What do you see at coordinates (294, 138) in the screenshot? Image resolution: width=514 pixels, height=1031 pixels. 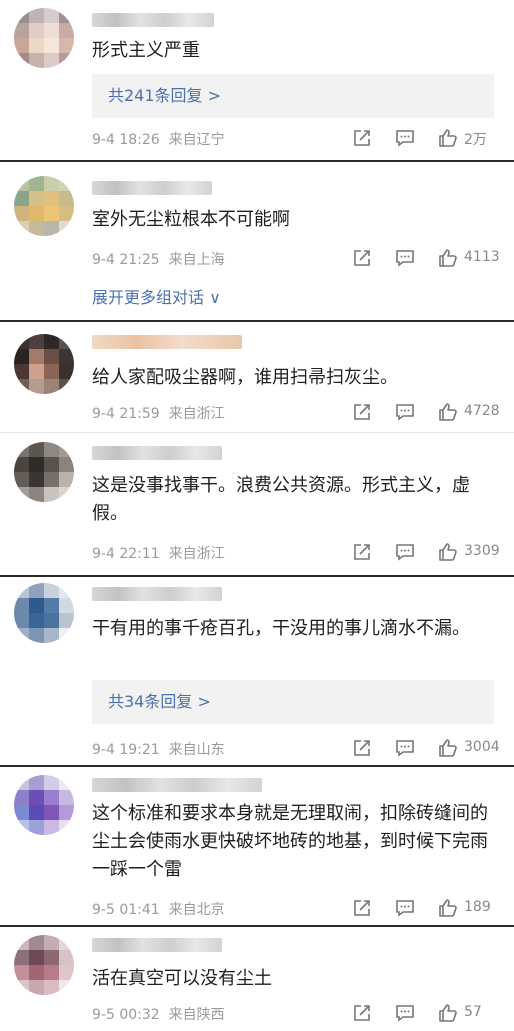 I see `comment-meta: 9-4 18:26 来自辽宁 2万` at bounding box center [294, 138].